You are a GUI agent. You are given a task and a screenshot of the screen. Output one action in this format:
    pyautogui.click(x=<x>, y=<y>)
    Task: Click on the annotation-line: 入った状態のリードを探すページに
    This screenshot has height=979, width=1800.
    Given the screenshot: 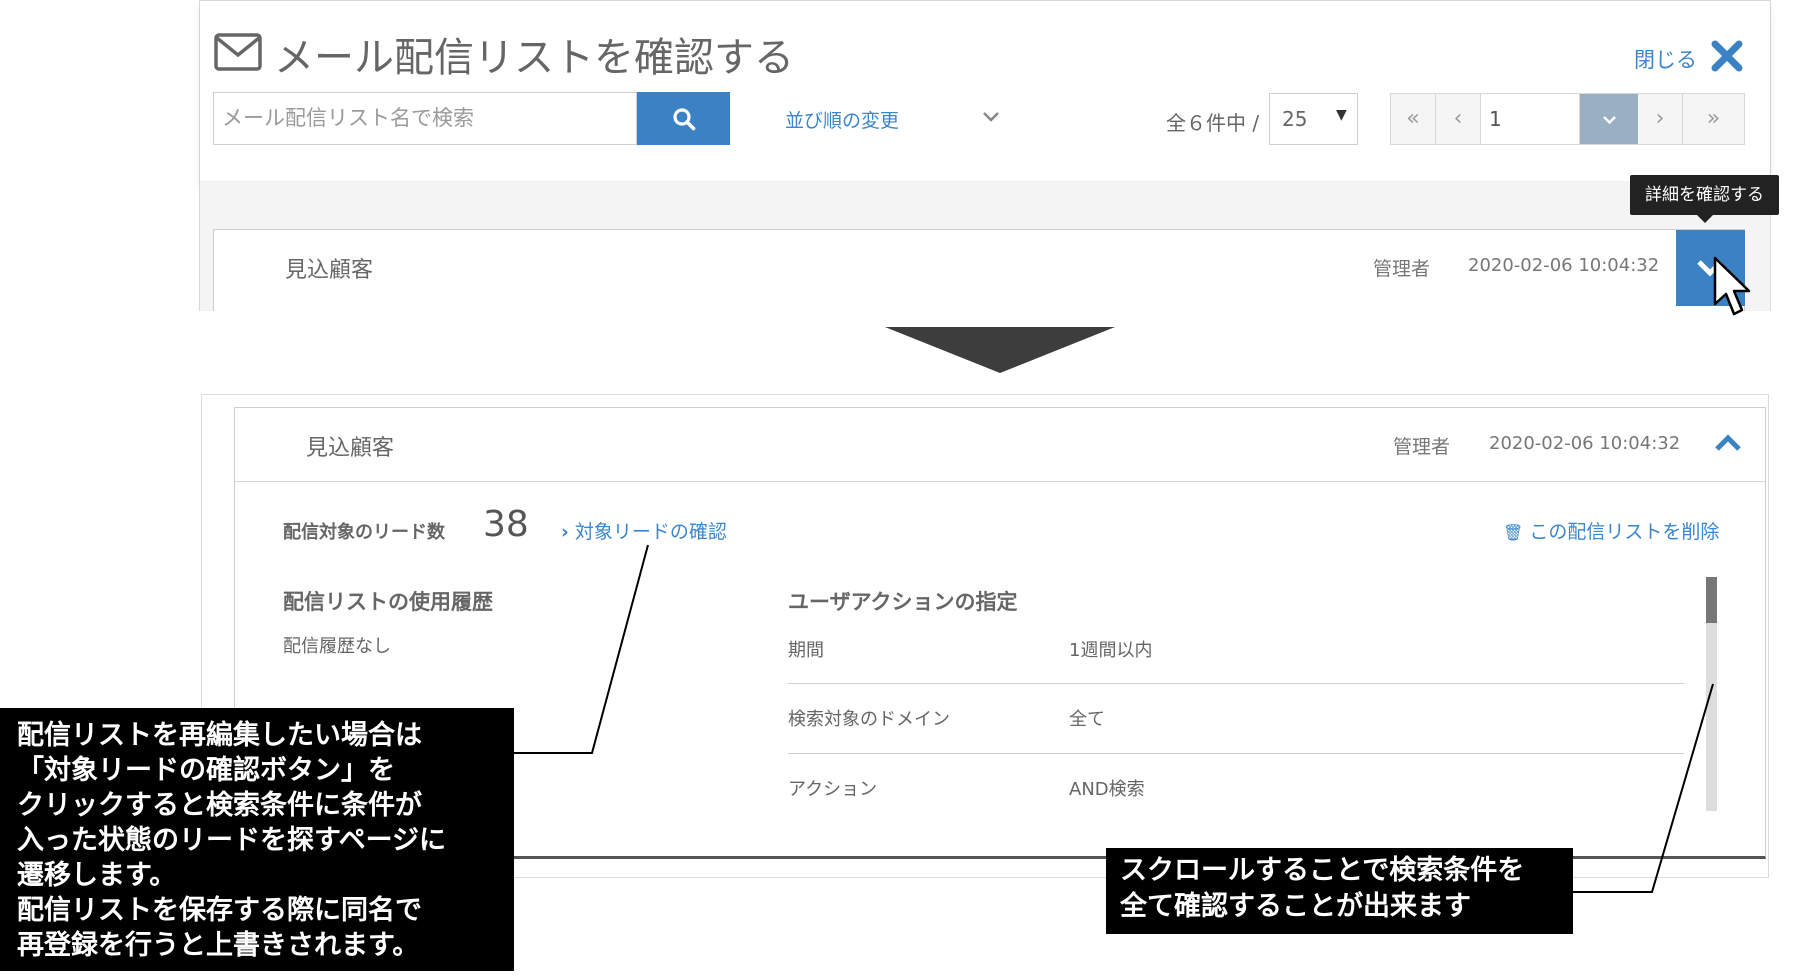 What is the action you would take?
    pyautogui.click(x=232, y=840)
    